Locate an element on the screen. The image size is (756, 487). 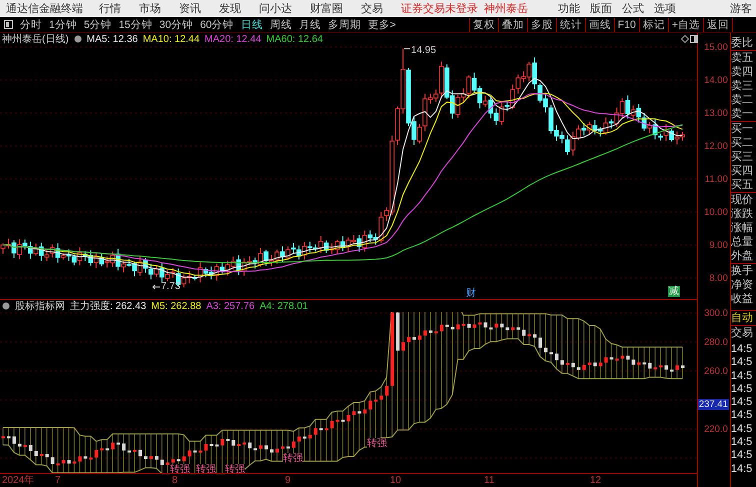
user-label: 游客 is located at coordinates (741, 8).